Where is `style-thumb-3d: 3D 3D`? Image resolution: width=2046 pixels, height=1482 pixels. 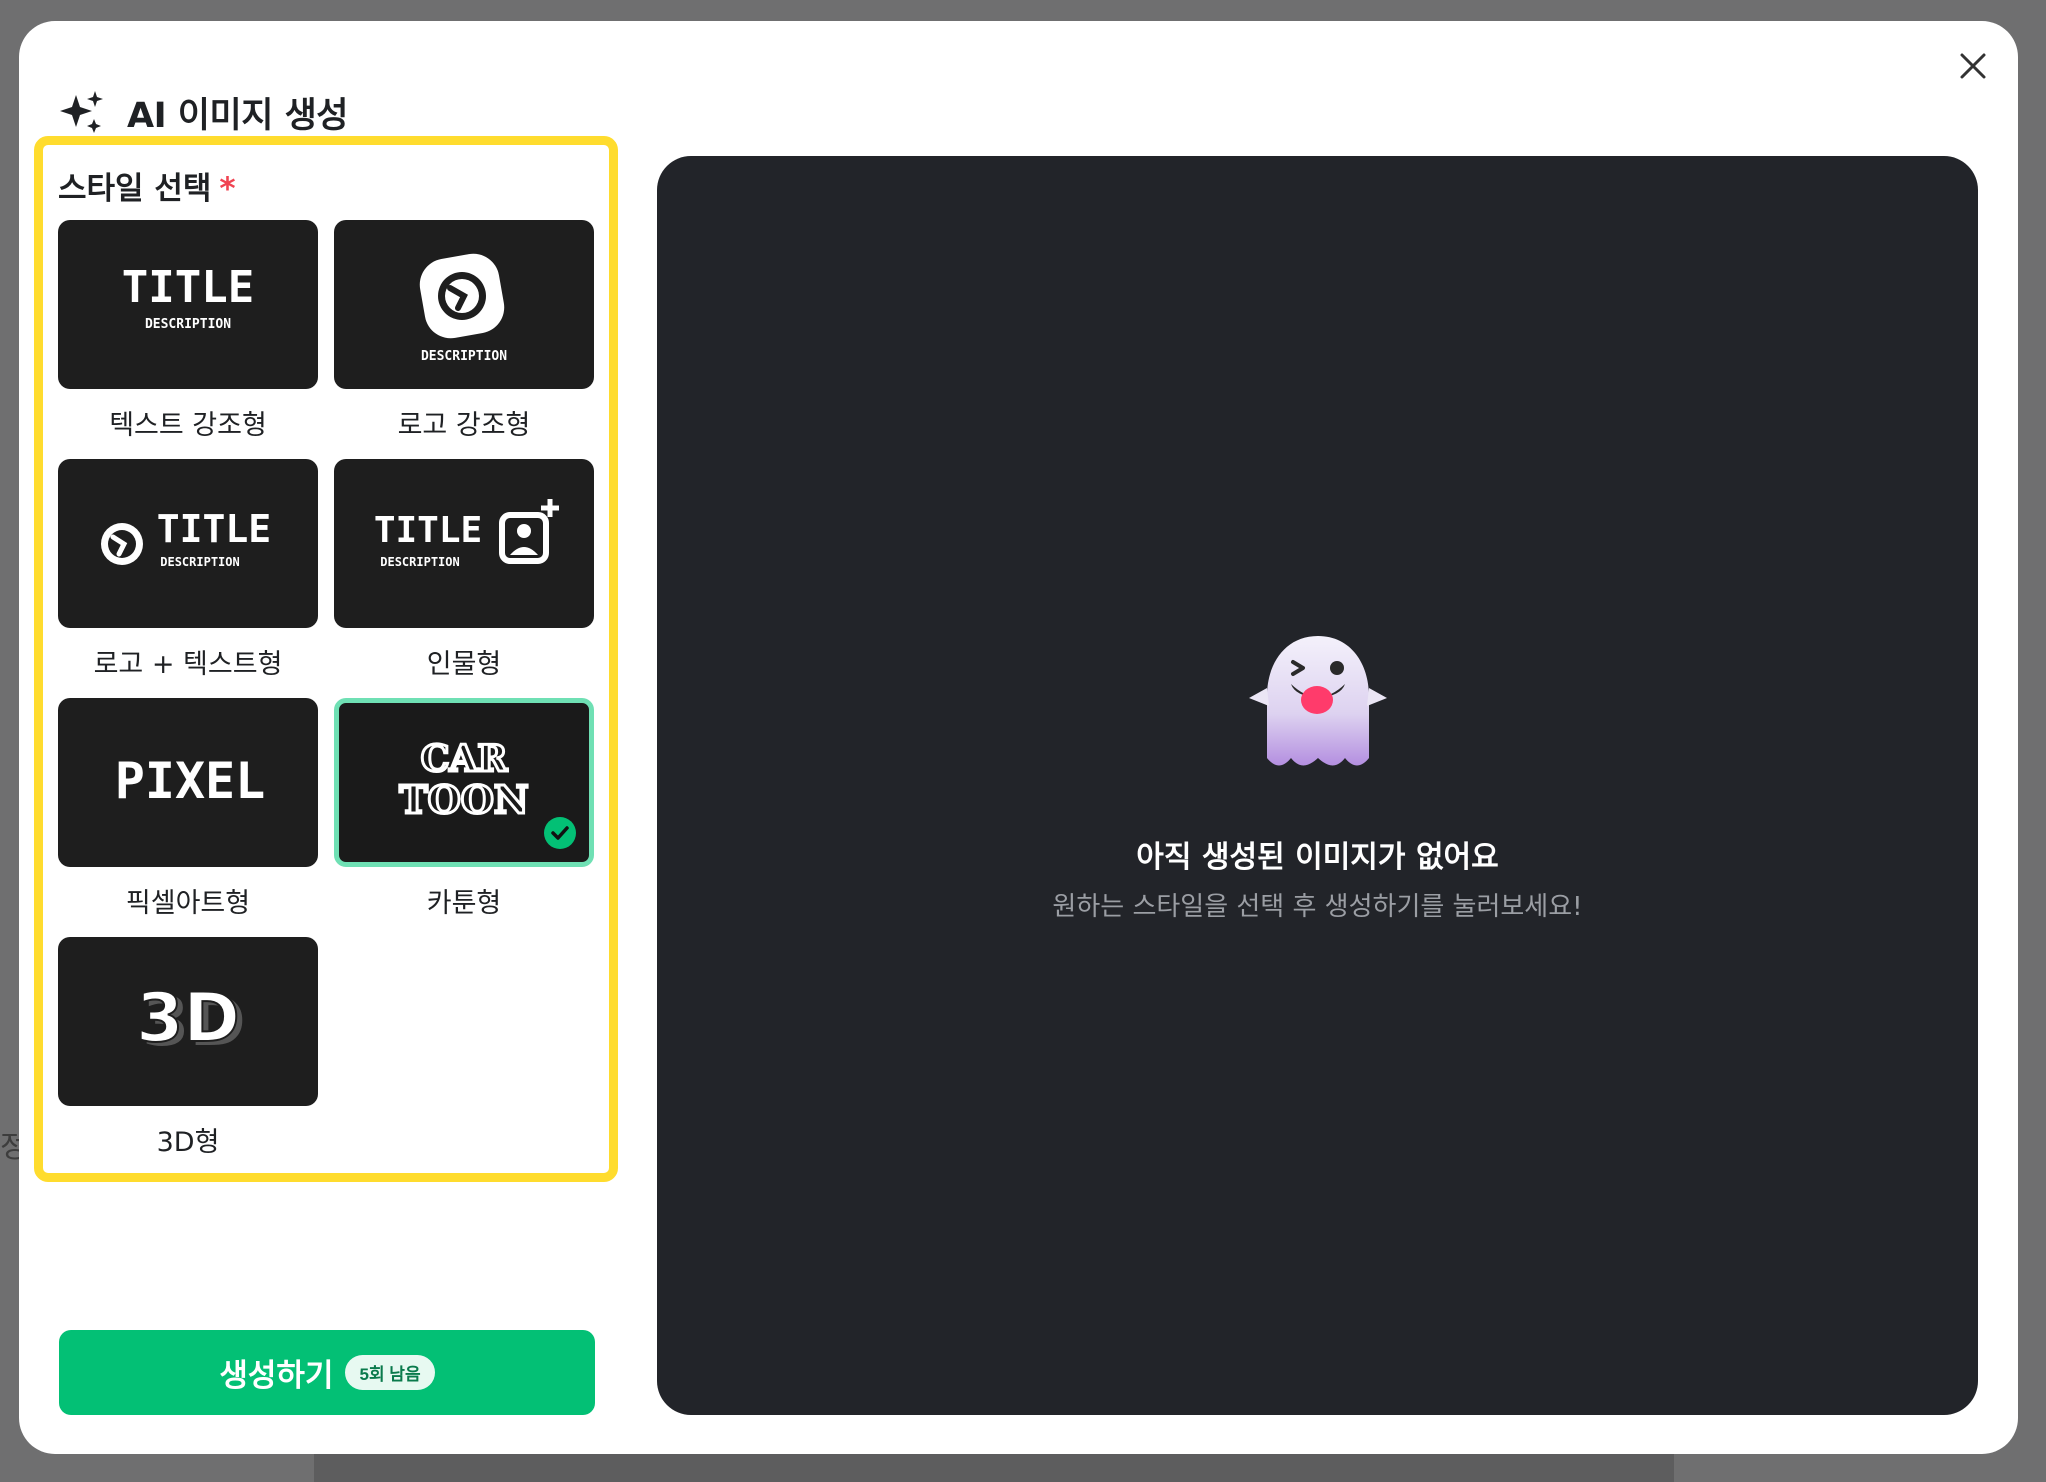 style-thumb-3d: 3D 3D is located at coordinates (188, 1021).